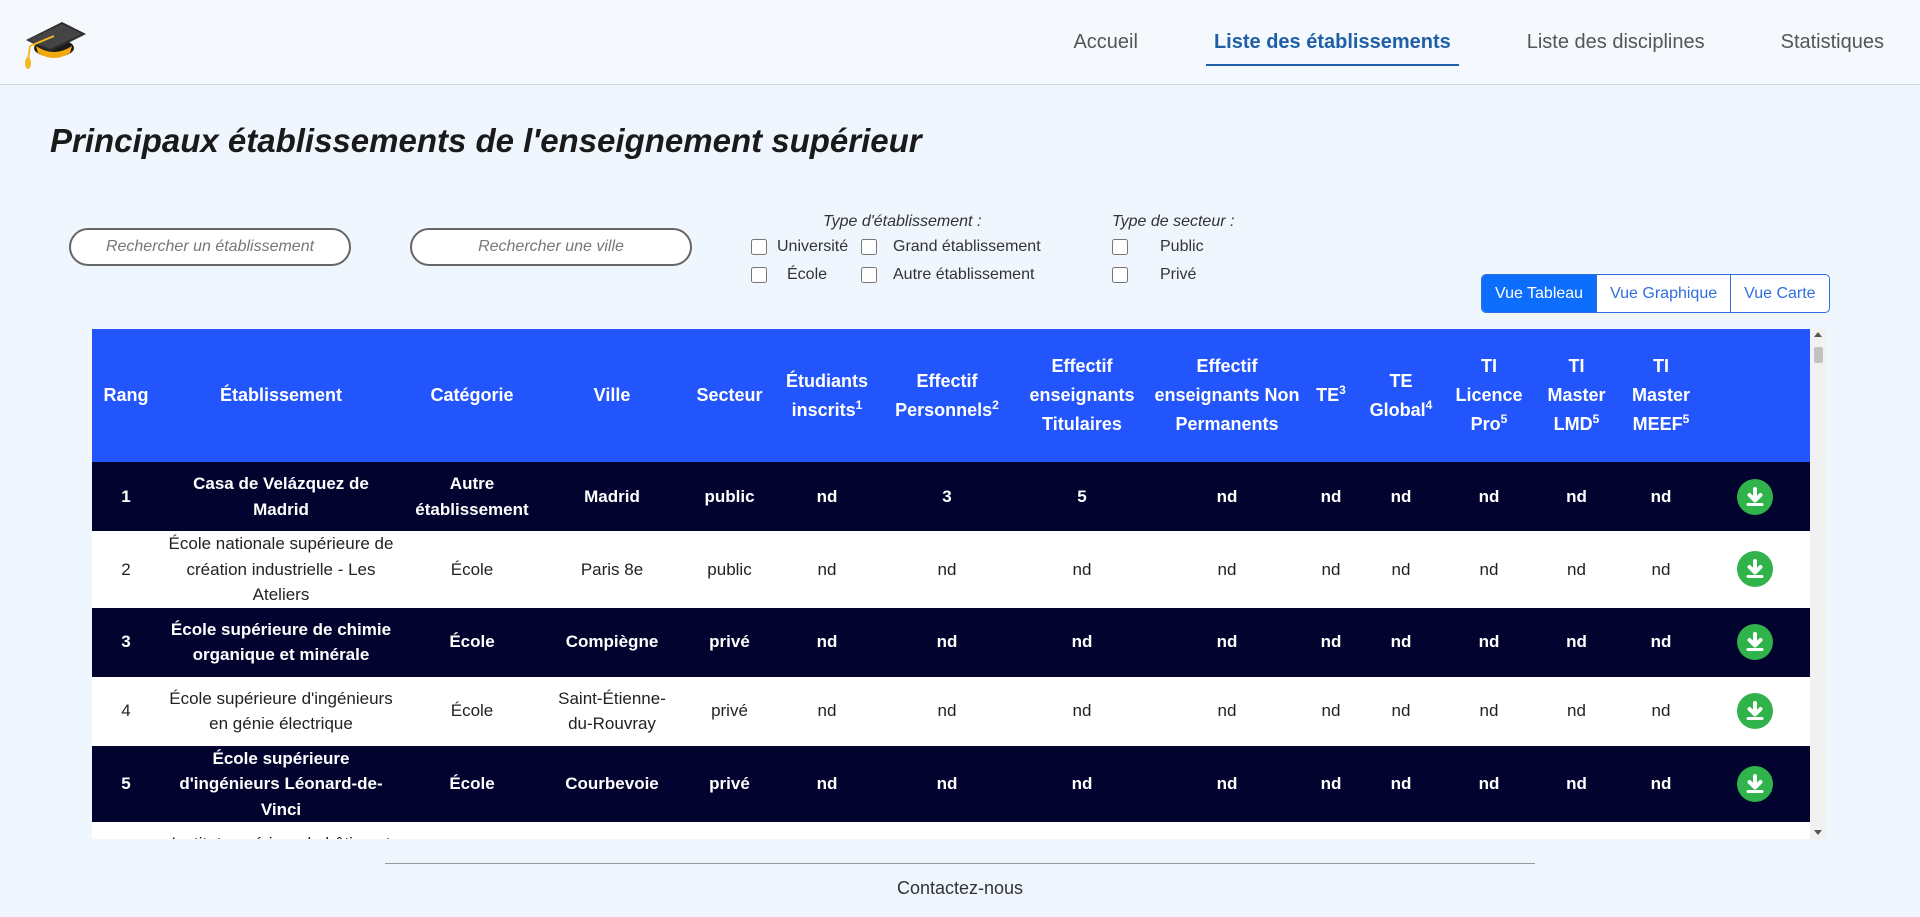 The image size is (1920, 917). Describe the element at coordinates (1120, 275) in the screenshot. I see `prive-checkbox` at that location.